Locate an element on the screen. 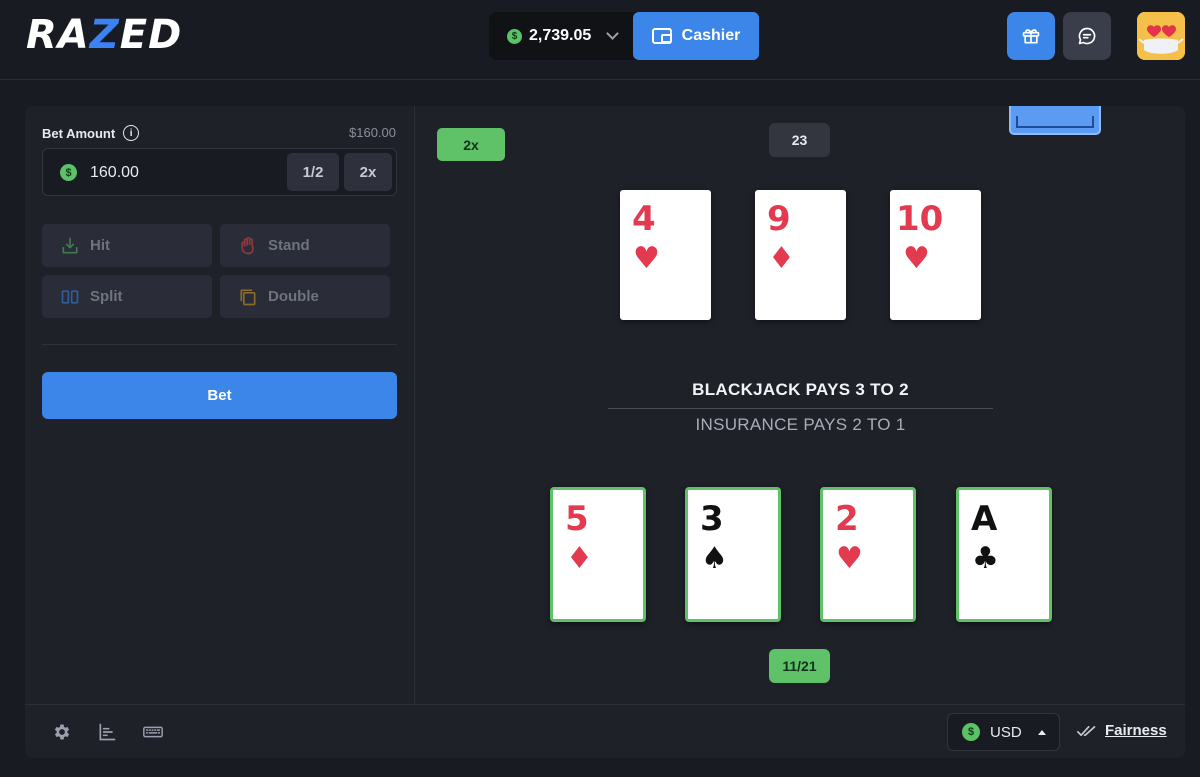  currency-label: USD is located at coordinates (1006, 732).